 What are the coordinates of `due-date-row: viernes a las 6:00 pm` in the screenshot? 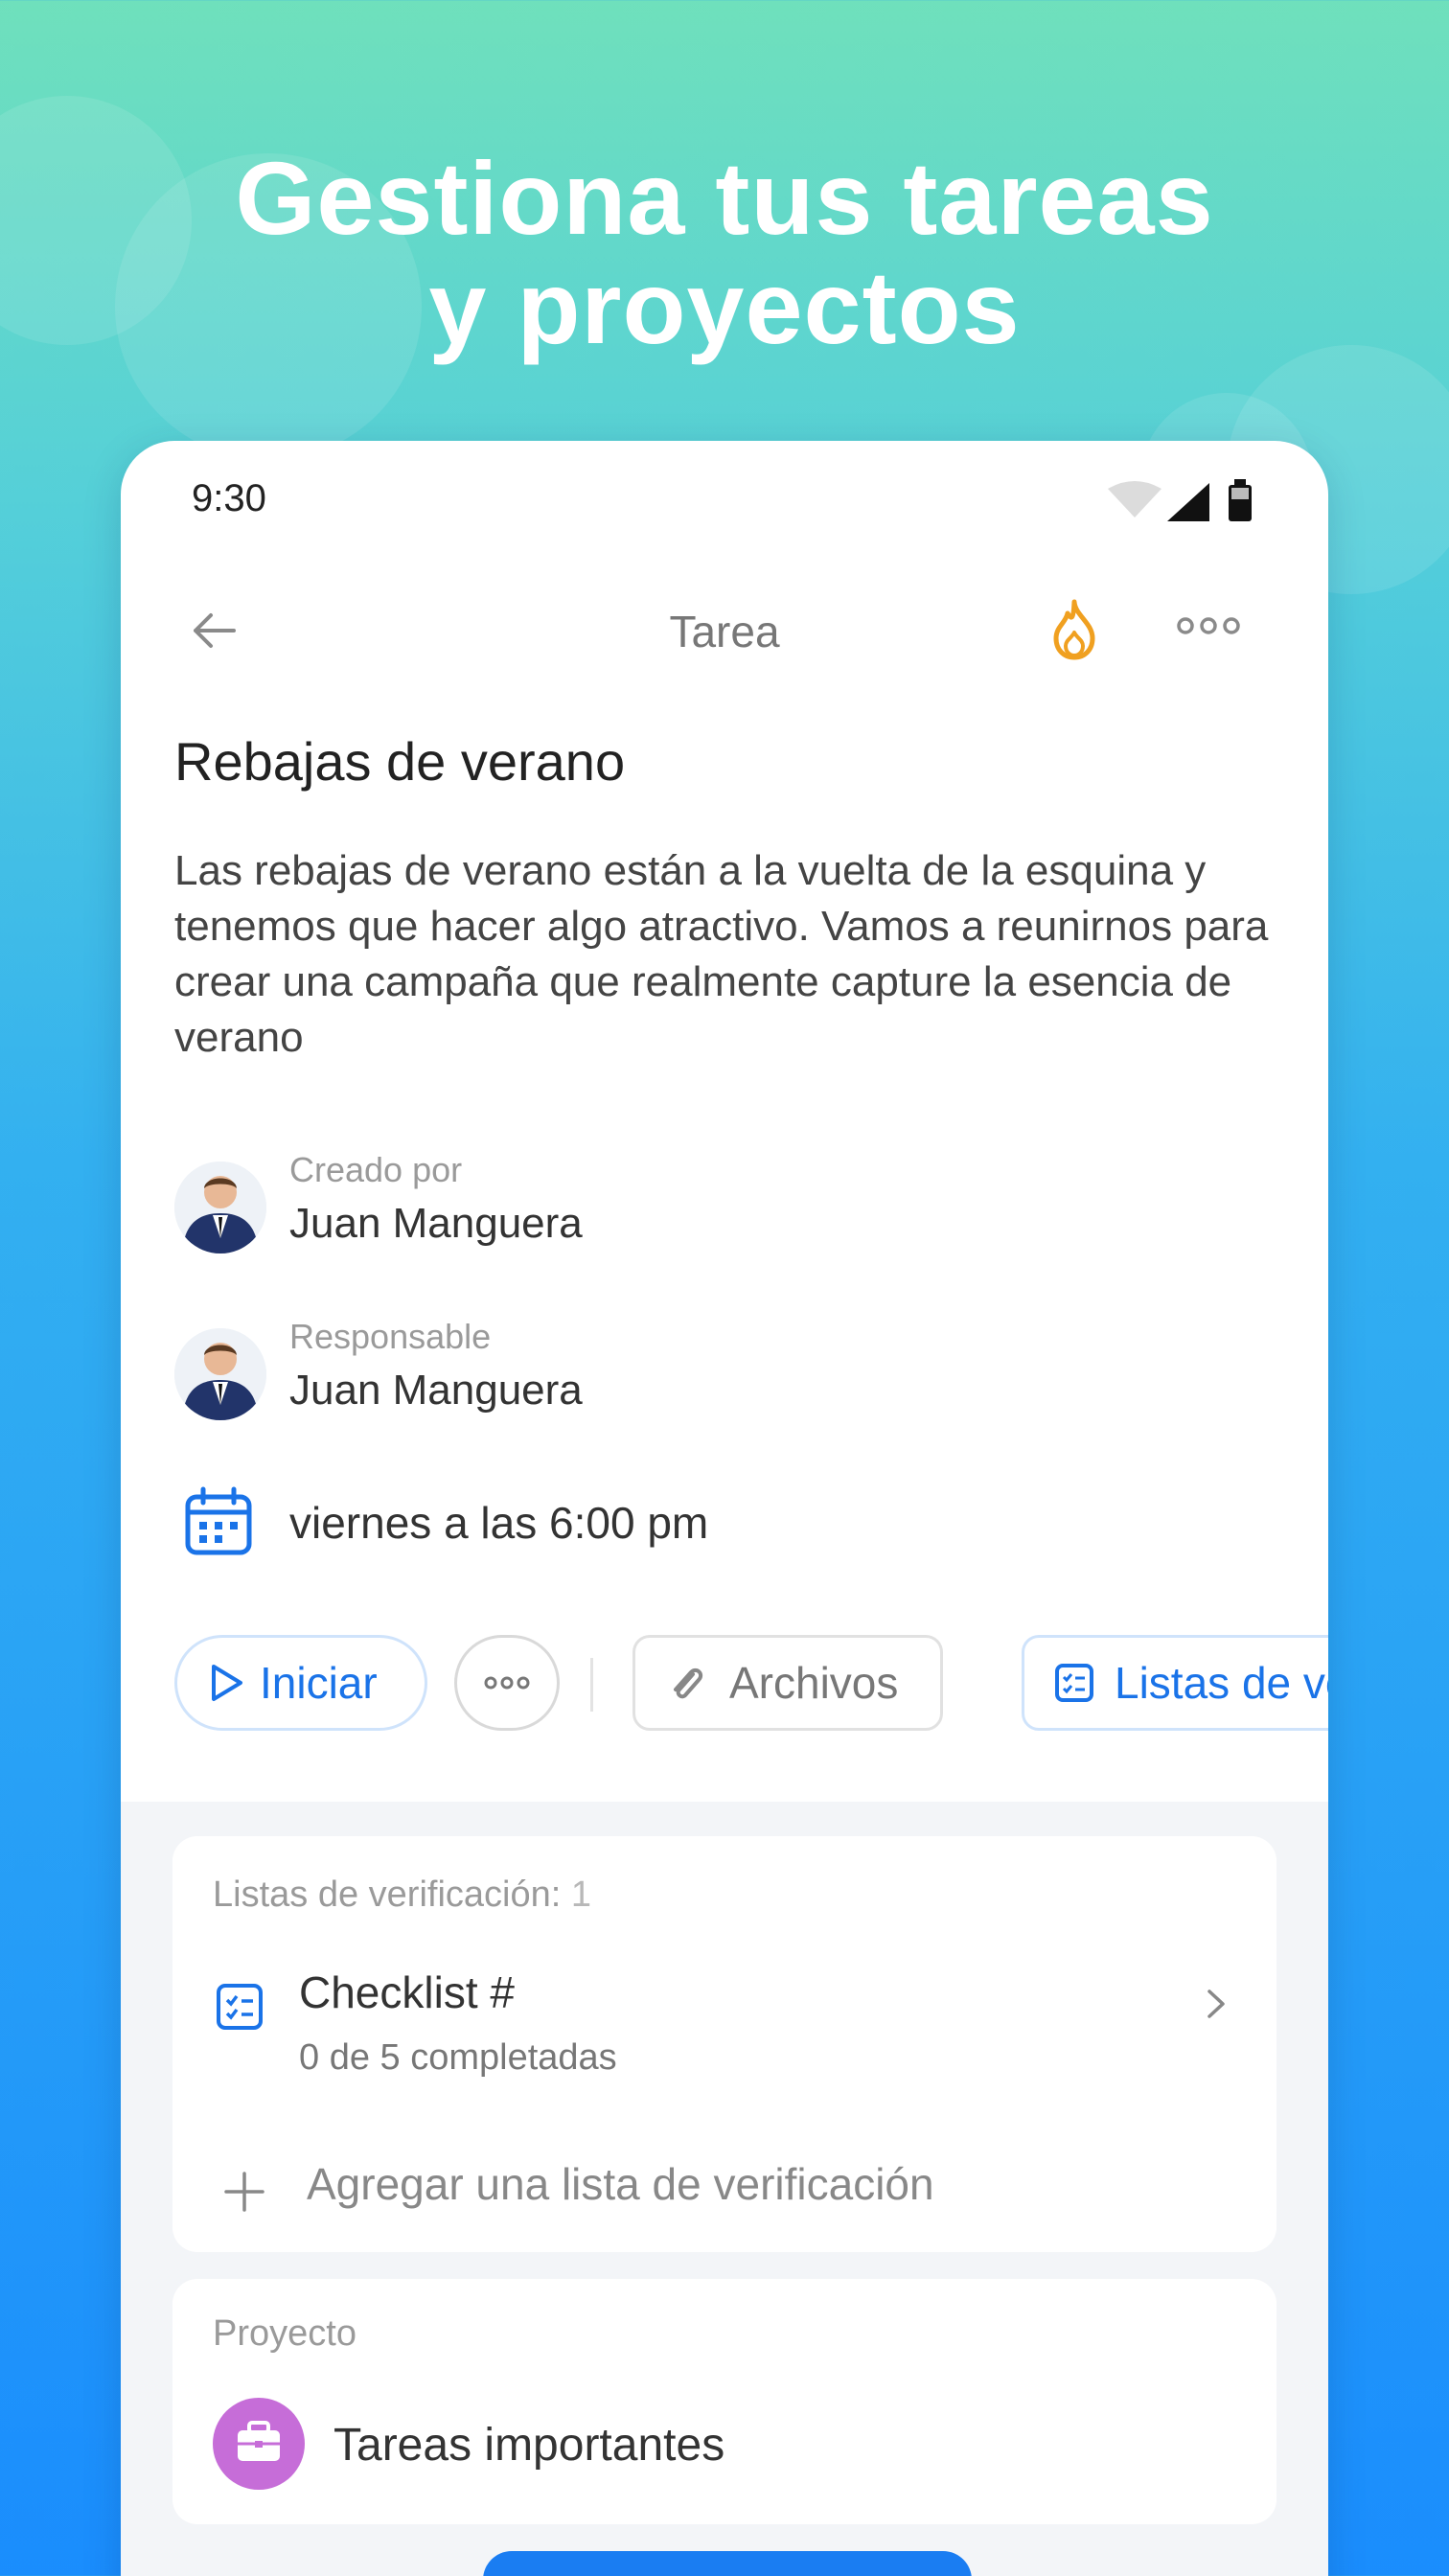 It's located at (701, 1529).